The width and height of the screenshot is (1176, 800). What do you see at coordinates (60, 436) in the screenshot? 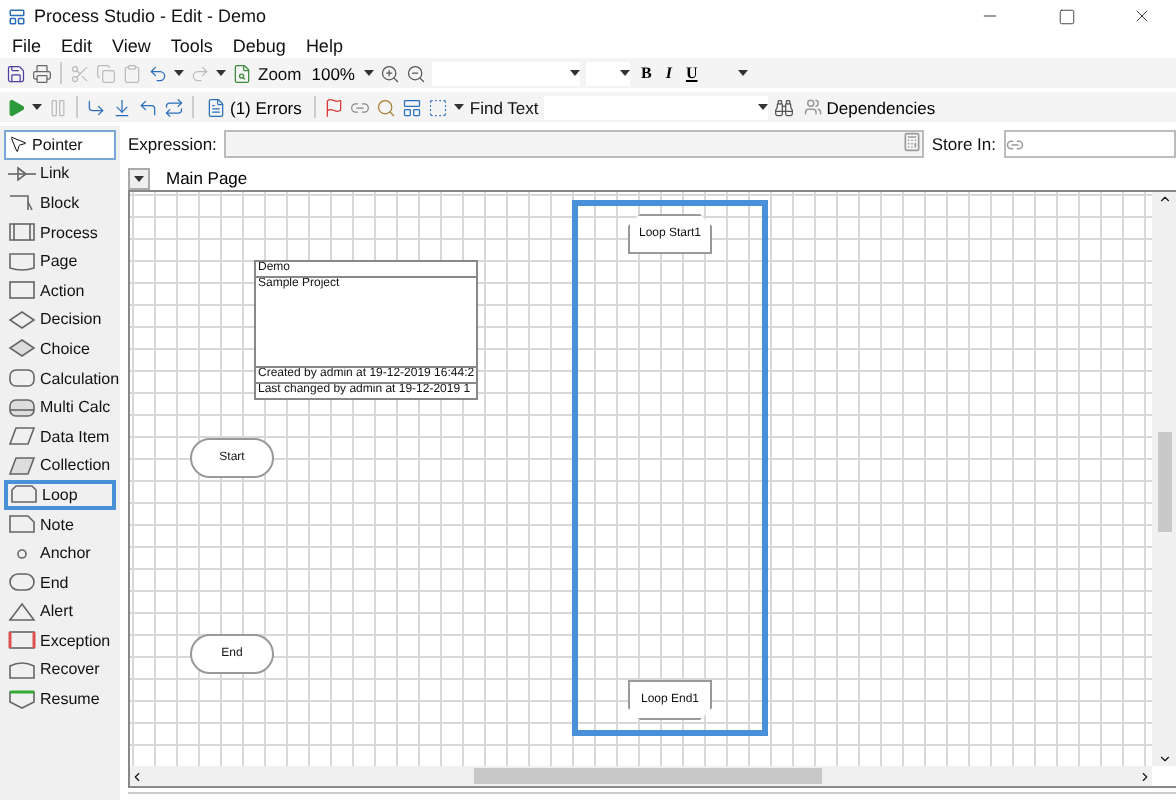
I see `palette-item: Data Item` at bounding box center [60, 436].